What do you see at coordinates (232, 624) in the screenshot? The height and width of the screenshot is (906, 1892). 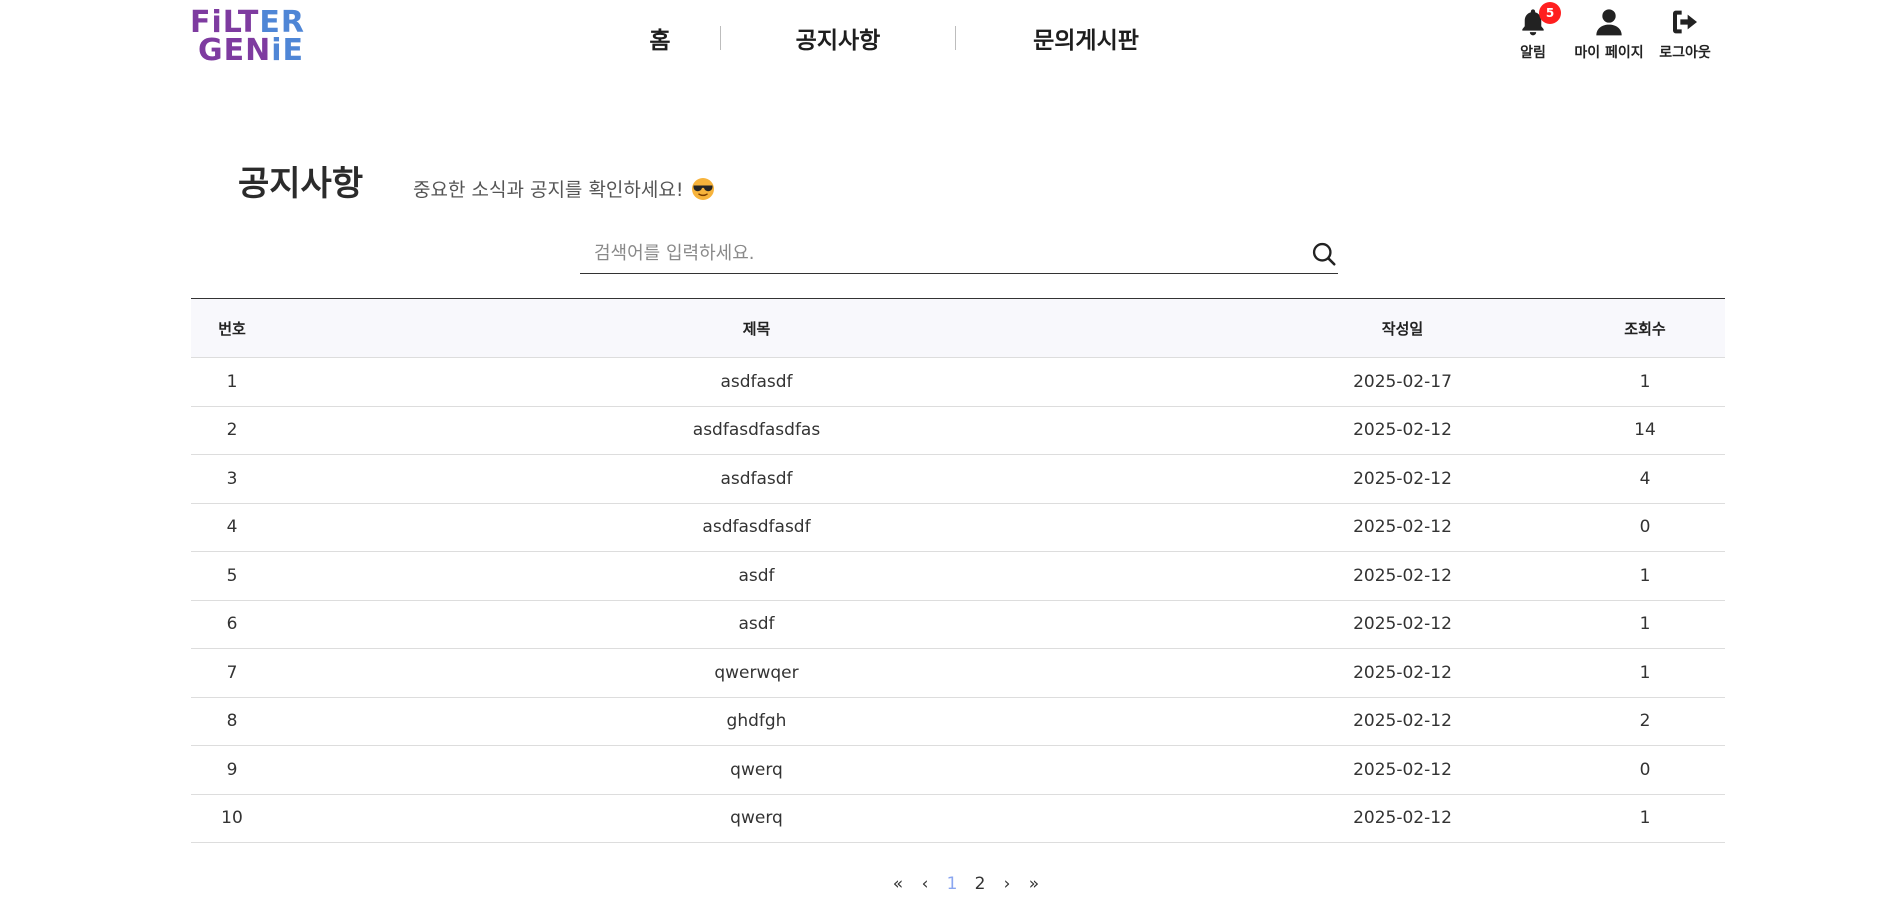 I see `cell-no: 6` at bounding box center [232, 624].